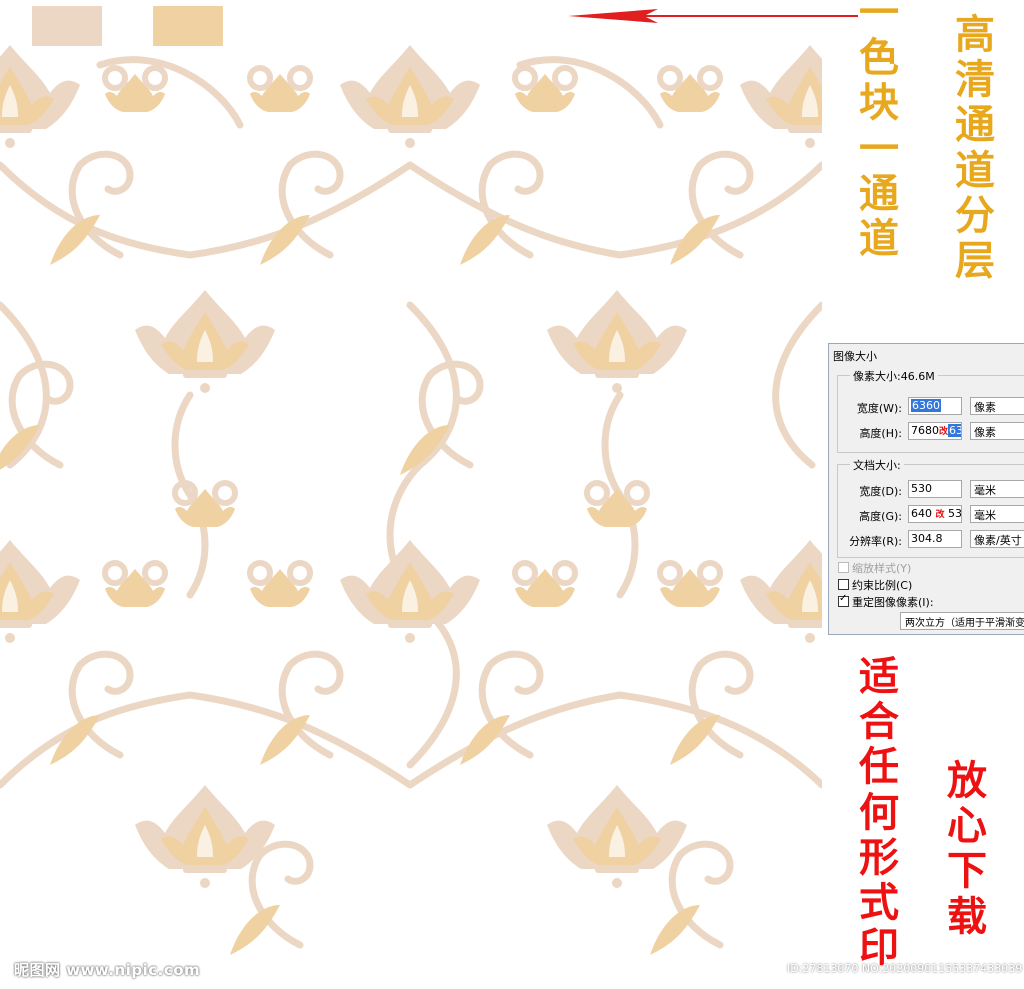 The height and width of the screenshot is (989, 1024). What do you see at coordinates (713, 16) in the screenshot?
I see `left-arrow-icon` at bounding box center [713, 16].